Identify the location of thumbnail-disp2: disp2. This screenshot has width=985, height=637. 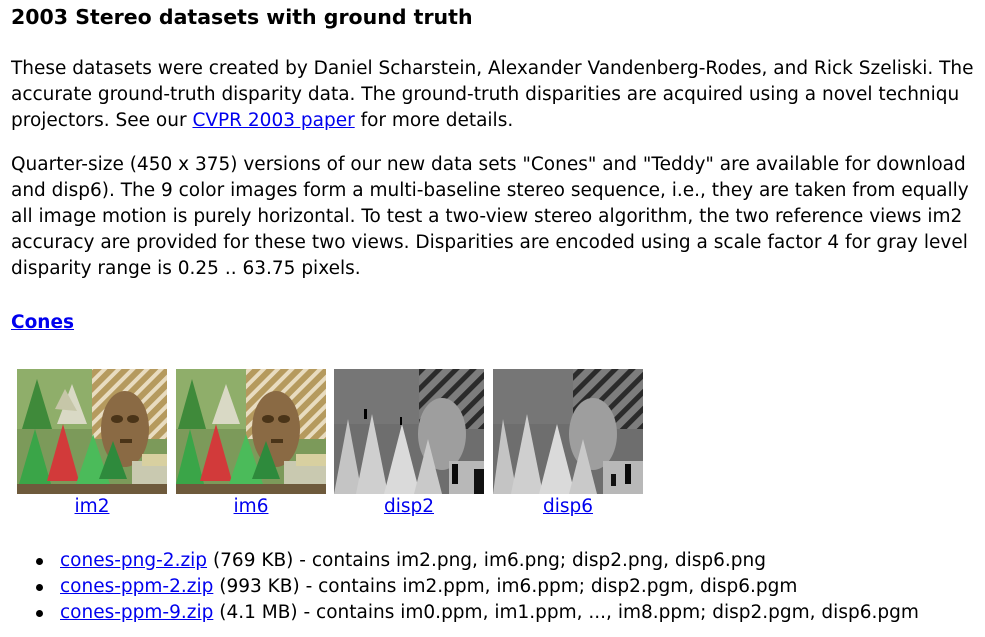
(409, 444).